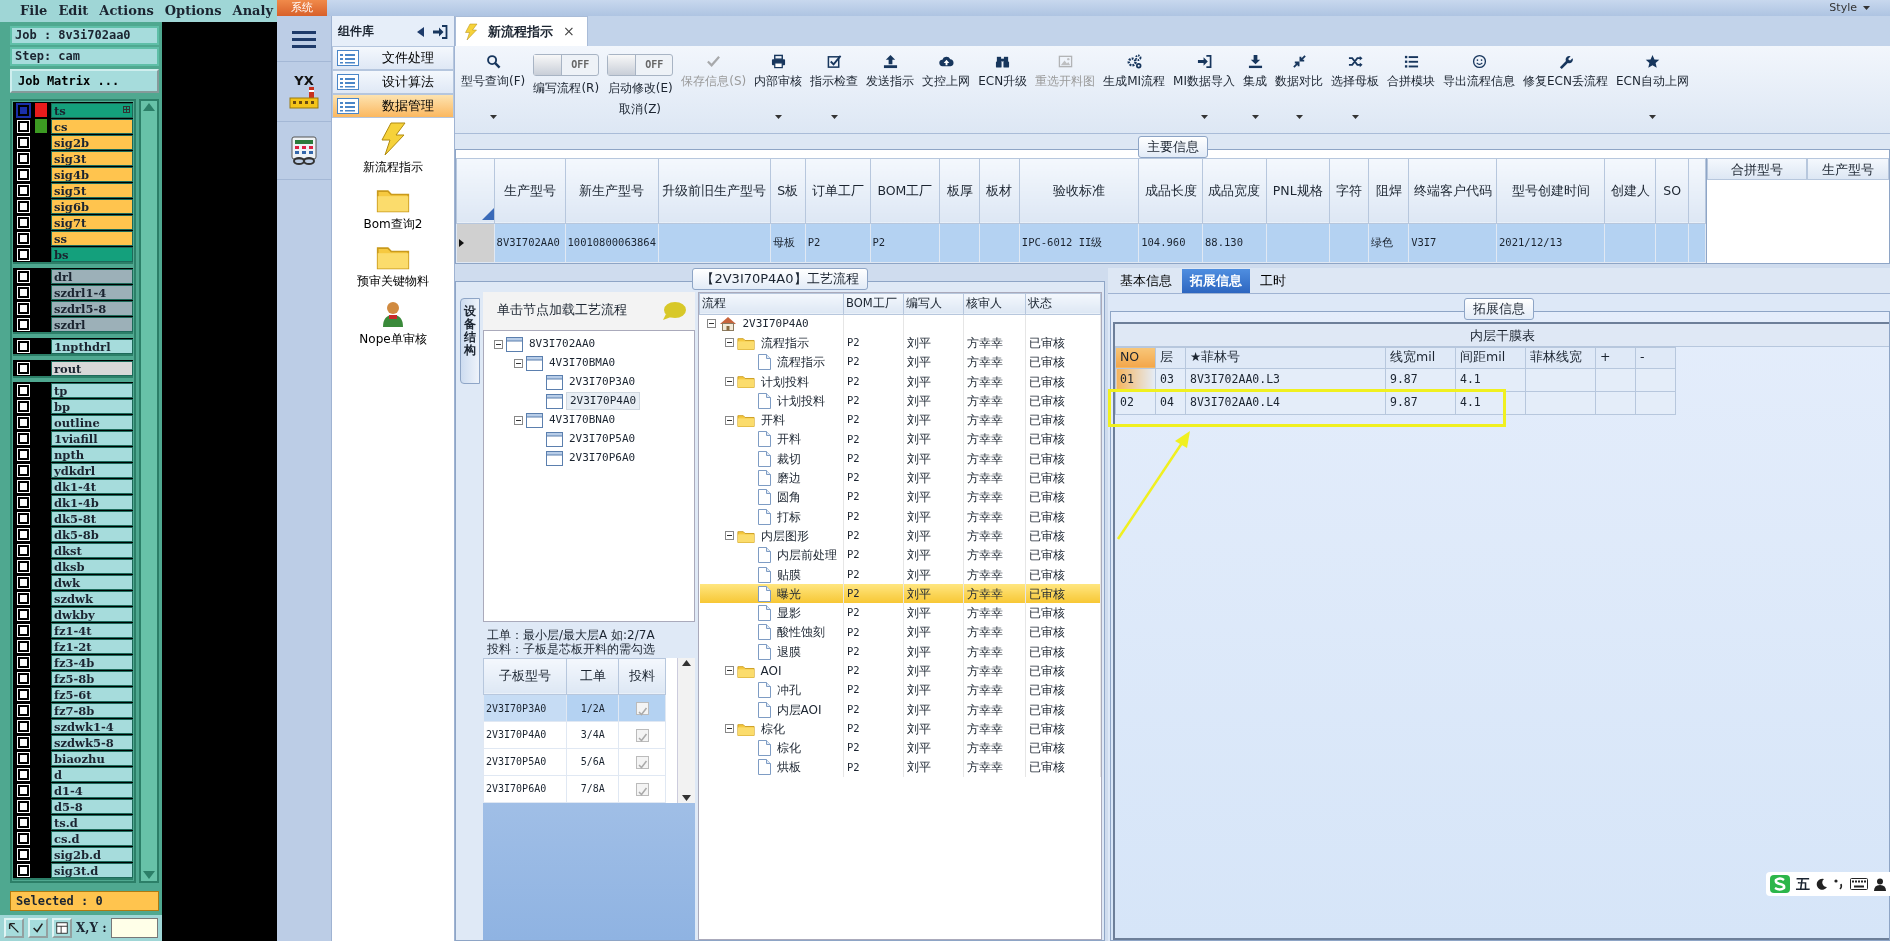 The width and height of the screenshot is (1890, 941). Describe the element at coordinates (1615, 357) in the screenshot. I see `column-header: +` at that location.